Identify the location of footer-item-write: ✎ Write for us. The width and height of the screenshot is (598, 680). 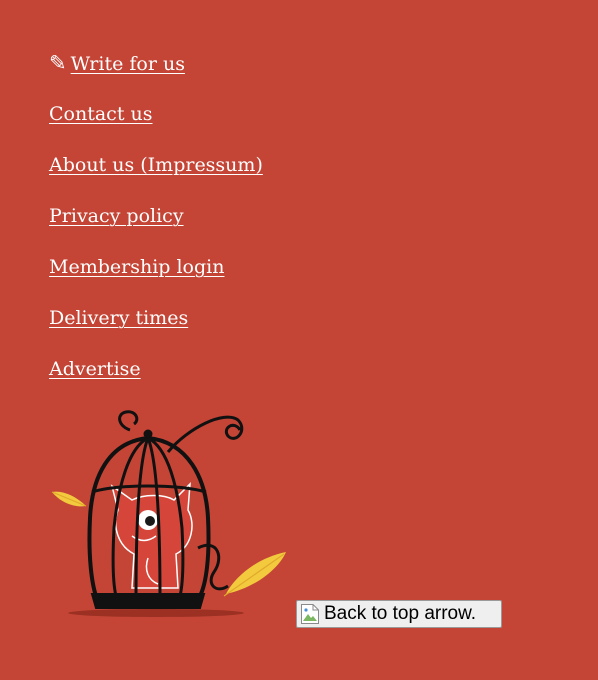
(156, 69).